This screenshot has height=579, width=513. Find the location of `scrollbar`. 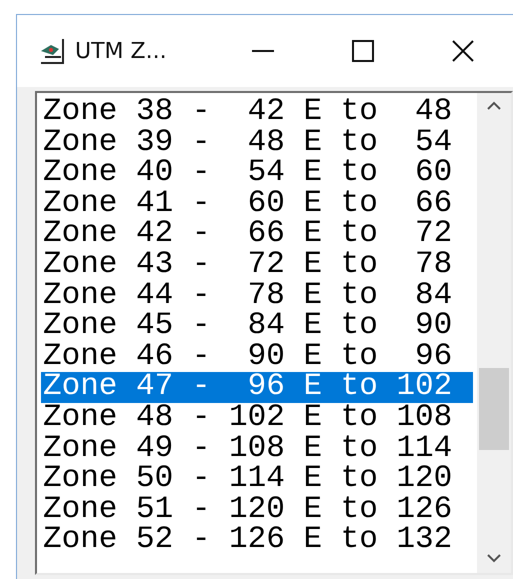

scrollbar is located at coordinates (494, 333).